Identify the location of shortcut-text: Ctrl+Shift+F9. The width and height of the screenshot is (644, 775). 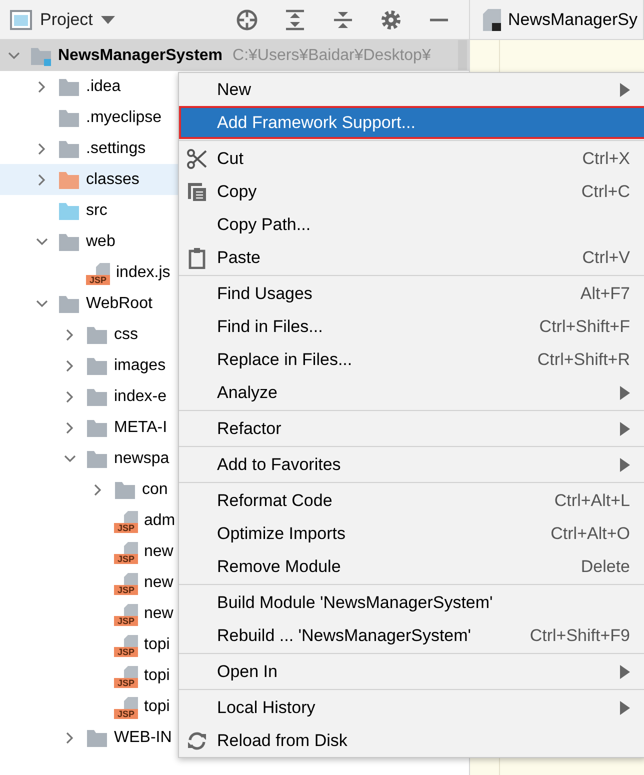
(580, 636).